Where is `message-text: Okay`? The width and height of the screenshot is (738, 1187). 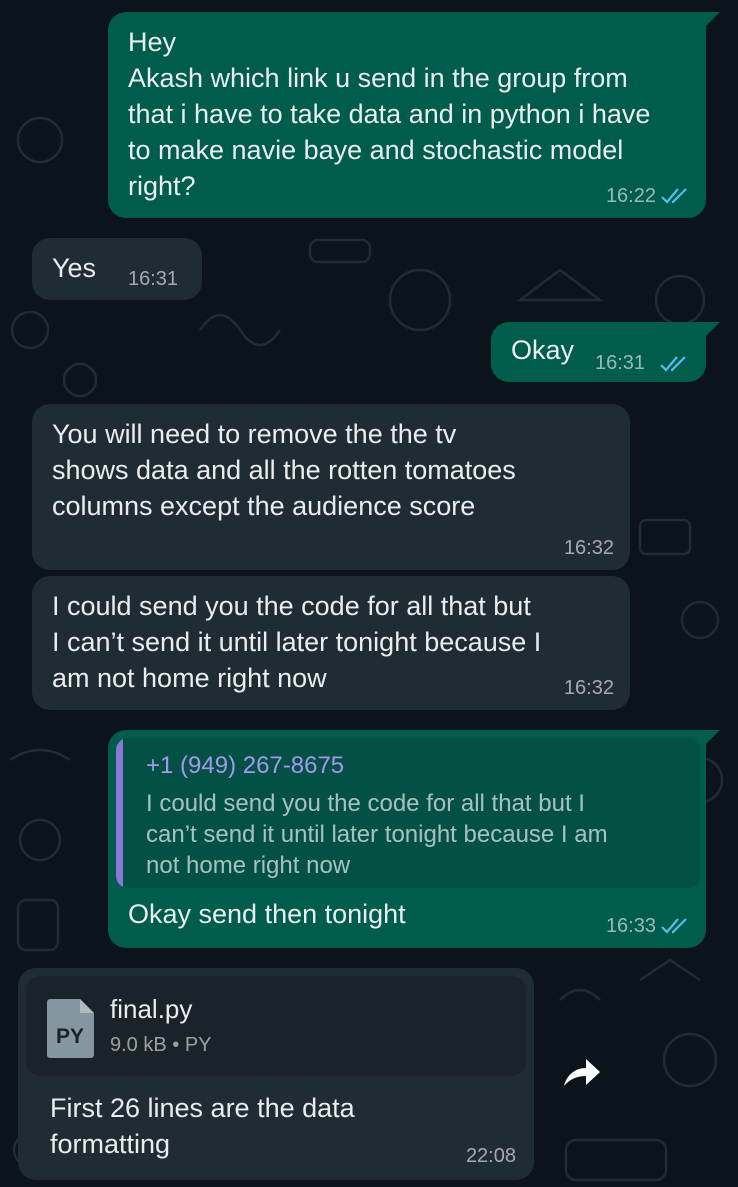
message-text: Okay is located at coordinates (543, 350).